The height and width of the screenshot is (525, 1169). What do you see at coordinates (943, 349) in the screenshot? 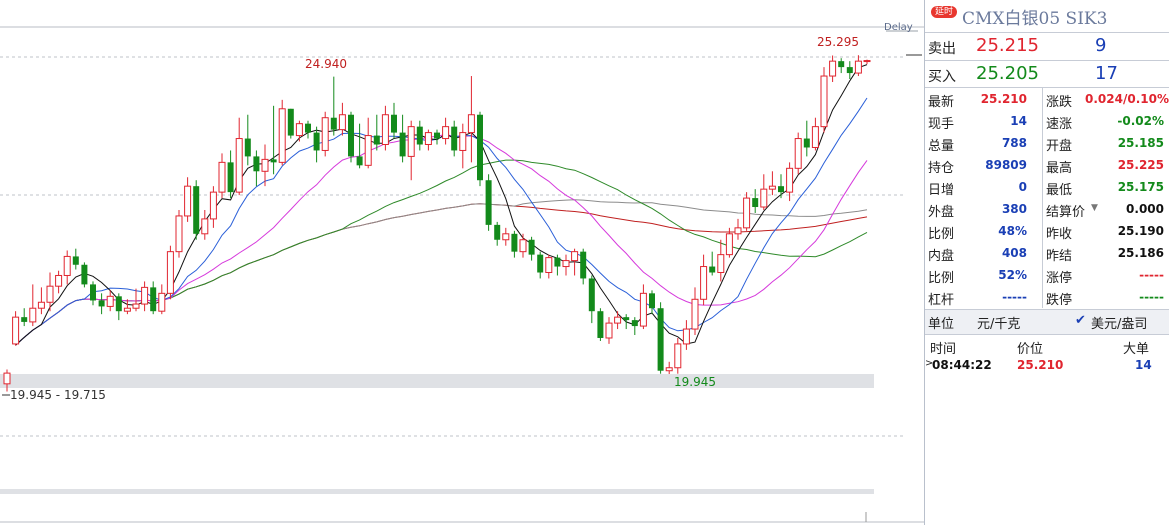
I see `tick-header-time: 时间` at bounding box center [943, 349].